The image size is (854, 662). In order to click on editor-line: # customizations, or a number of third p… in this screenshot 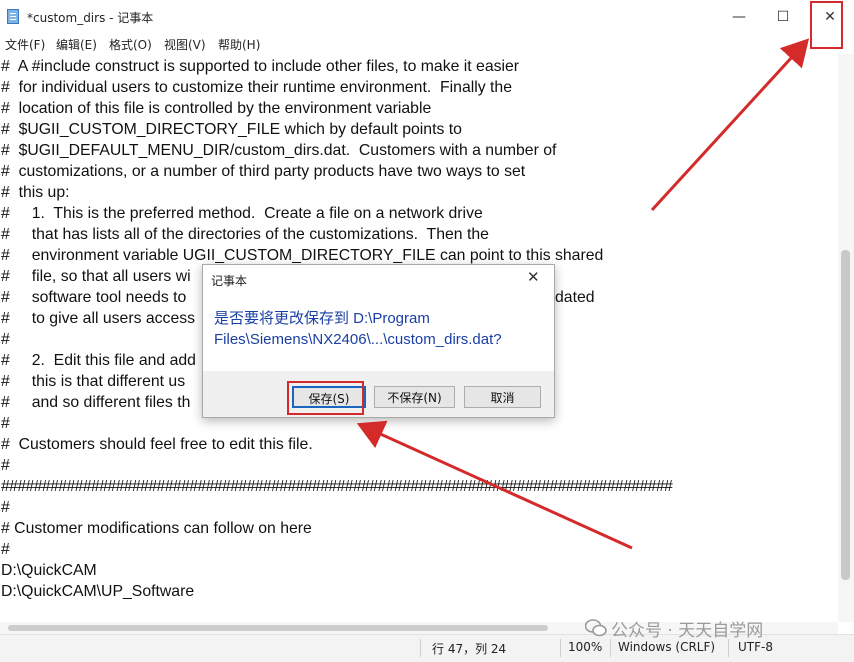, I will do `click(263, 171)`.